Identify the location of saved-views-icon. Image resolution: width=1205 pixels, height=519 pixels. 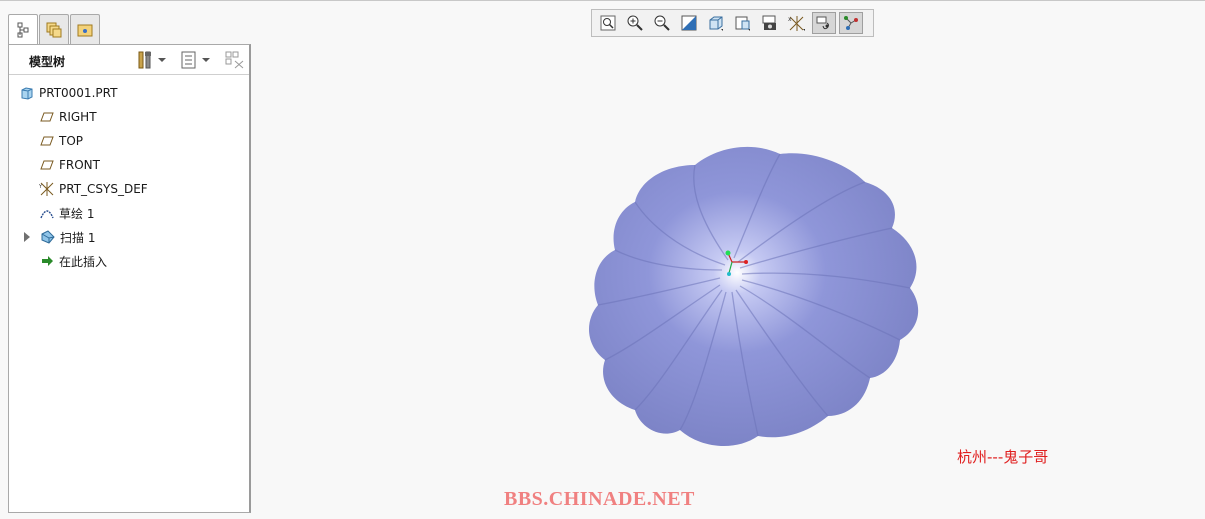
(742, 23).